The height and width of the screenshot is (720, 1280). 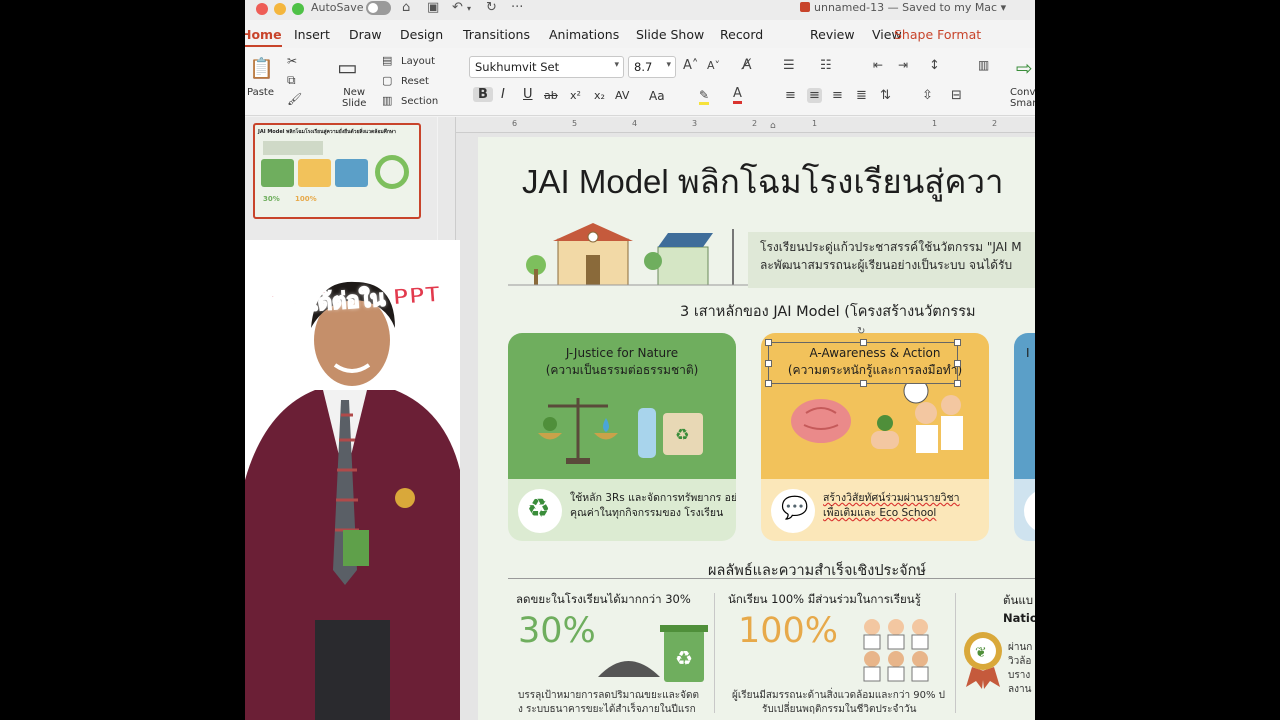 I want to click on more-icon: ···, so click(x=517, y=7).